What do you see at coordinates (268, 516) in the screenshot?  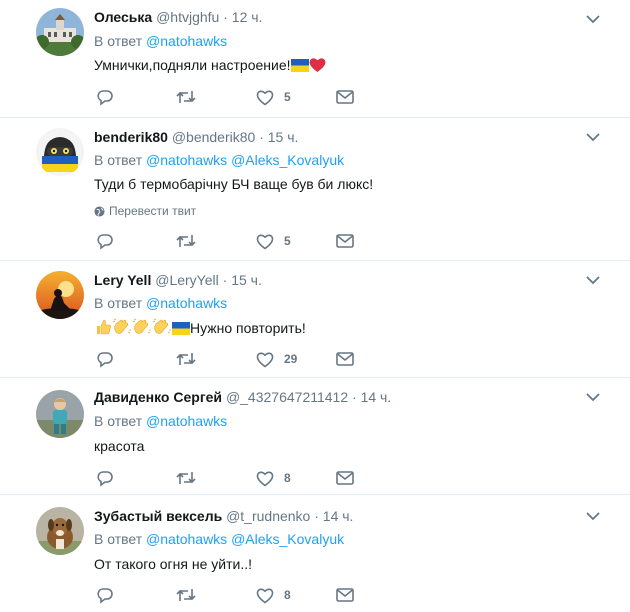 I see `author-handle: @t_rudnenko` at bounding box center [268, 516].